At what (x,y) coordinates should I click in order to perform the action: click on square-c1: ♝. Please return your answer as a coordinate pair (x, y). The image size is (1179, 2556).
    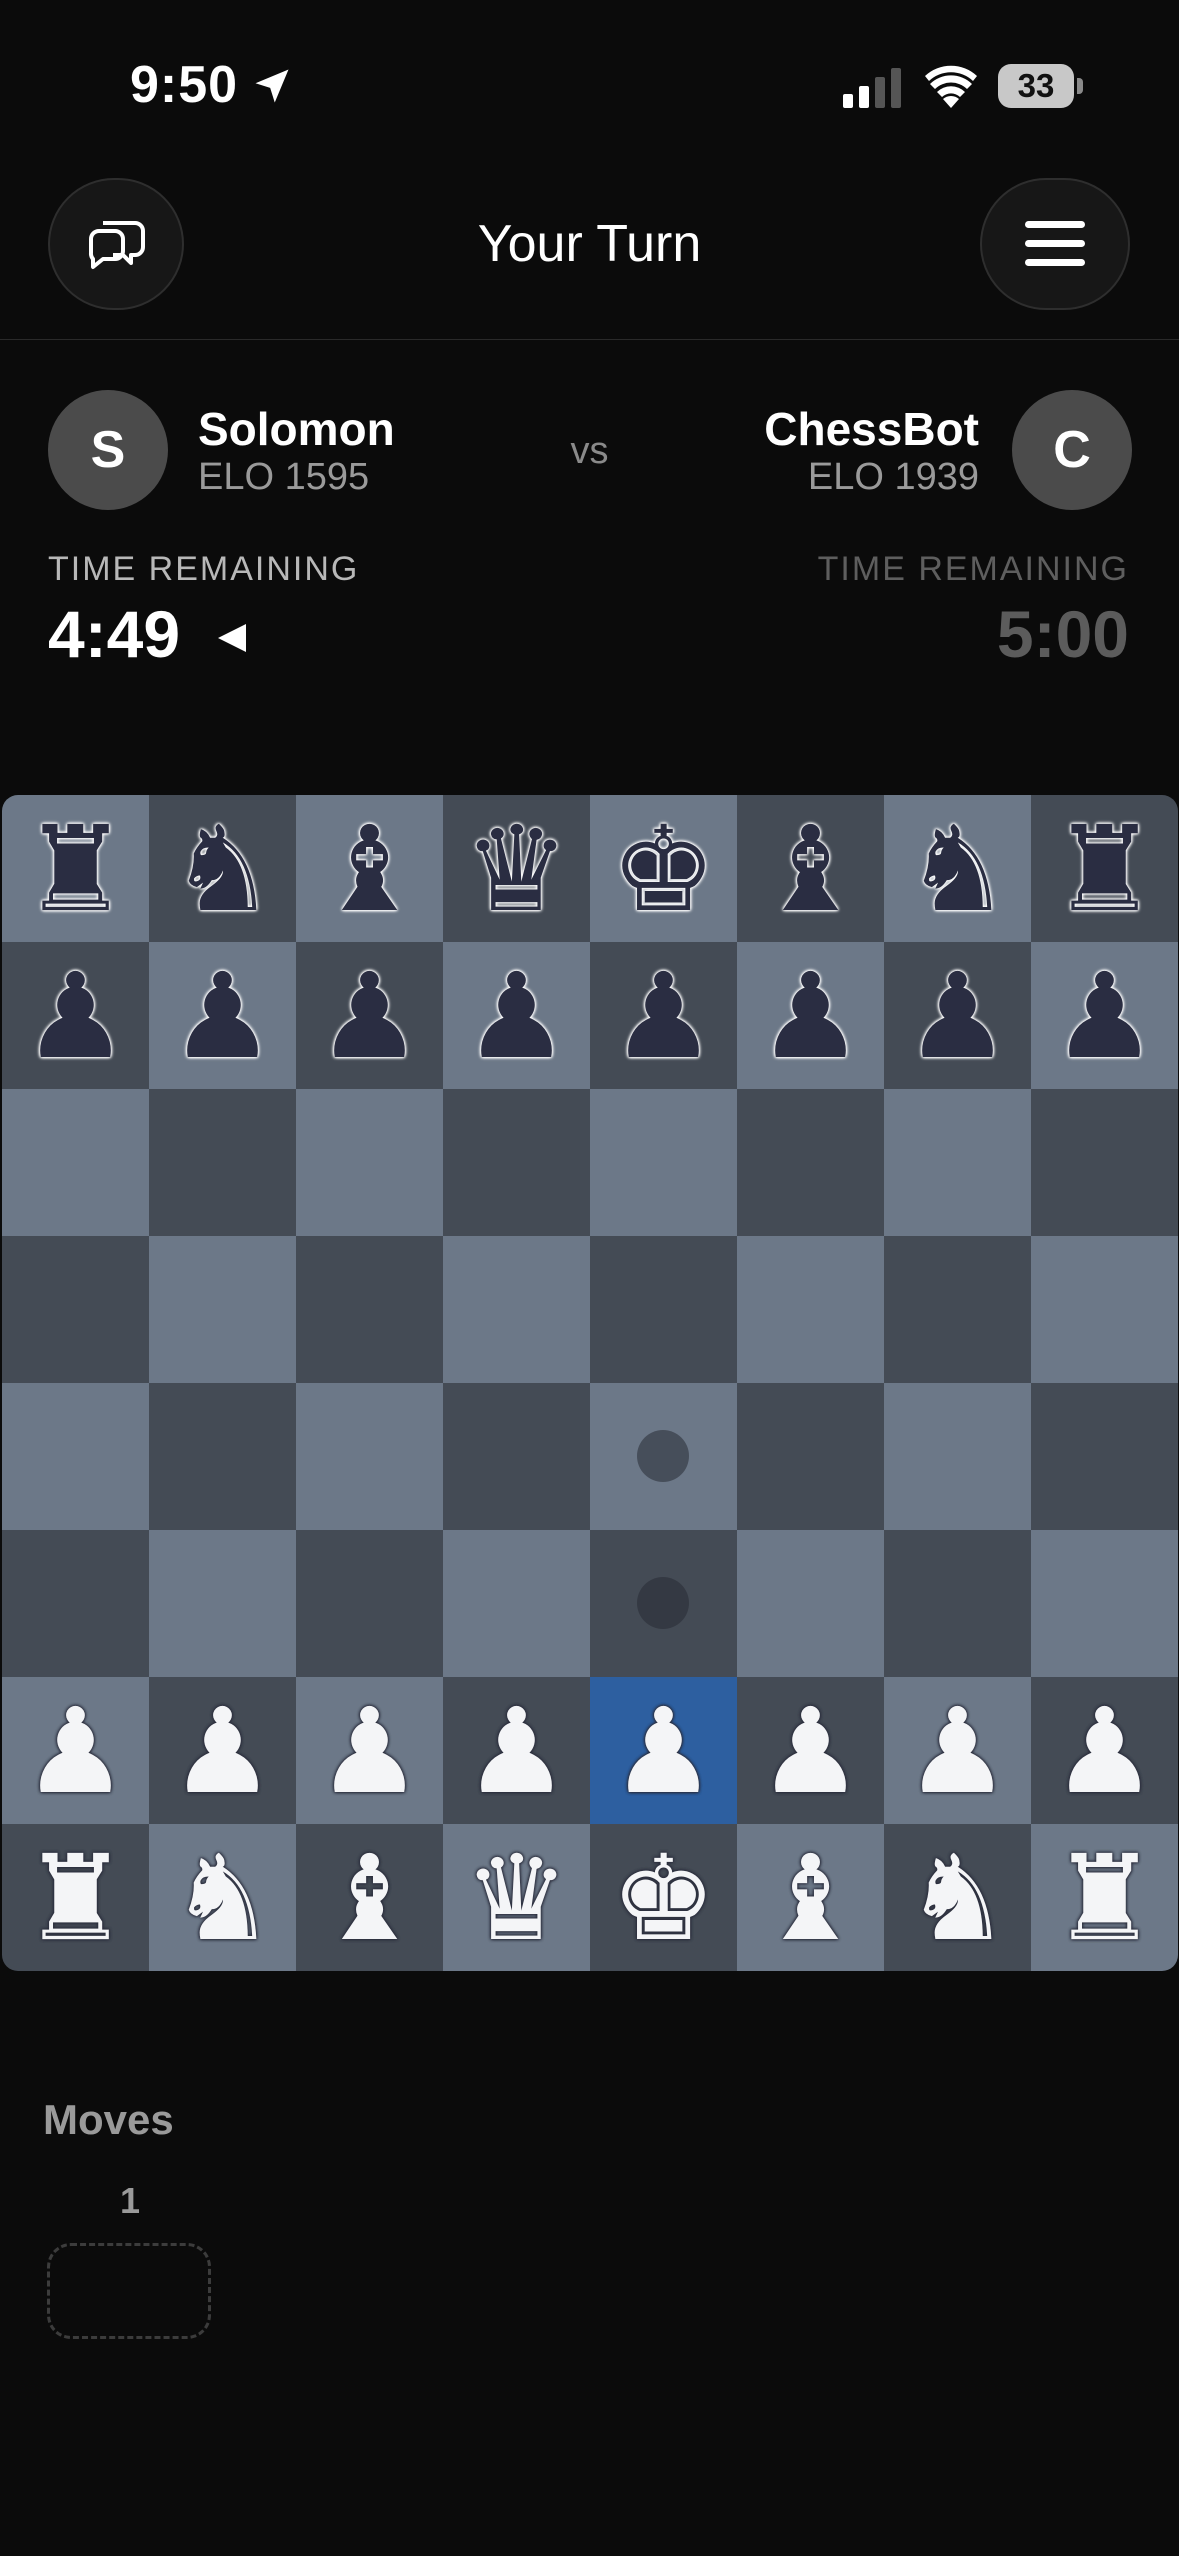
    Looking at the image, I should click on (369, 1897).